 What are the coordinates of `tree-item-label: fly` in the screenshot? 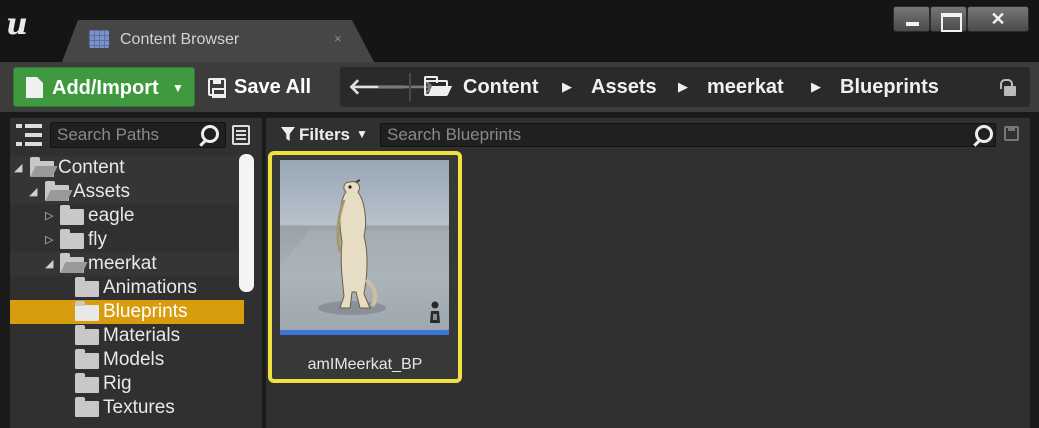 It's located at (97, 239).